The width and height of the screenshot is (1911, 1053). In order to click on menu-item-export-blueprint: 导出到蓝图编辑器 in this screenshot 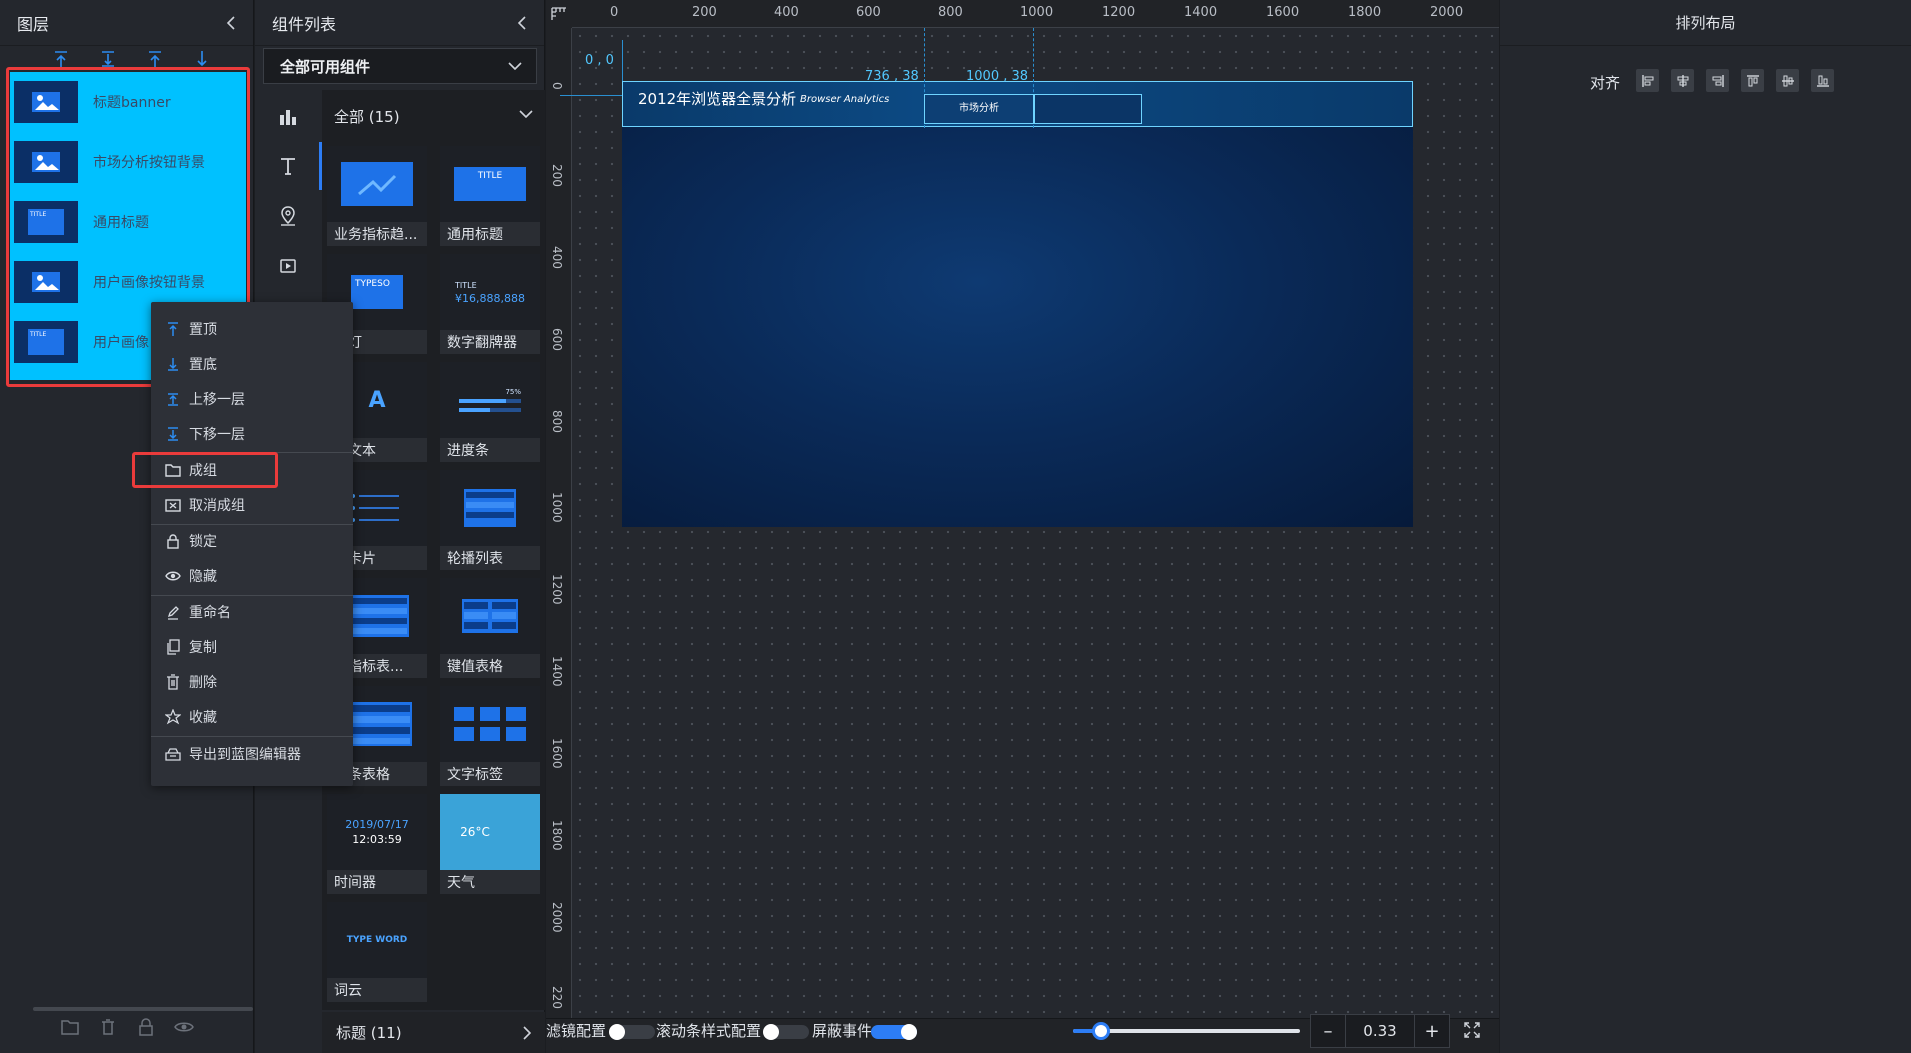, I will do `click(252, 754)`.